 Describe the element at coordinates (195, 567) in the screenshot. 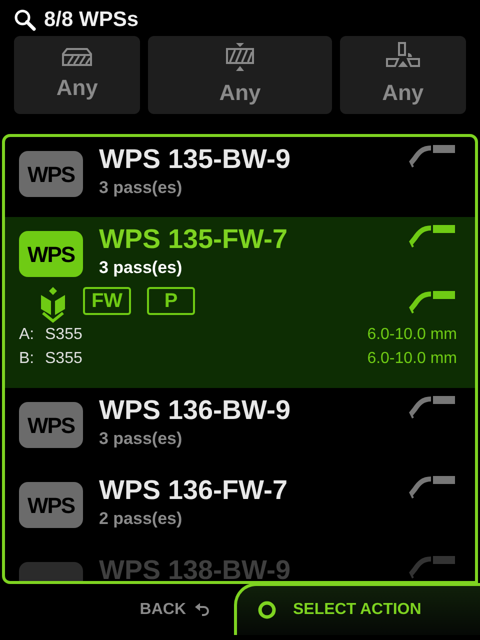

I see `wps-title: WPS 138-BW-9` at that location.